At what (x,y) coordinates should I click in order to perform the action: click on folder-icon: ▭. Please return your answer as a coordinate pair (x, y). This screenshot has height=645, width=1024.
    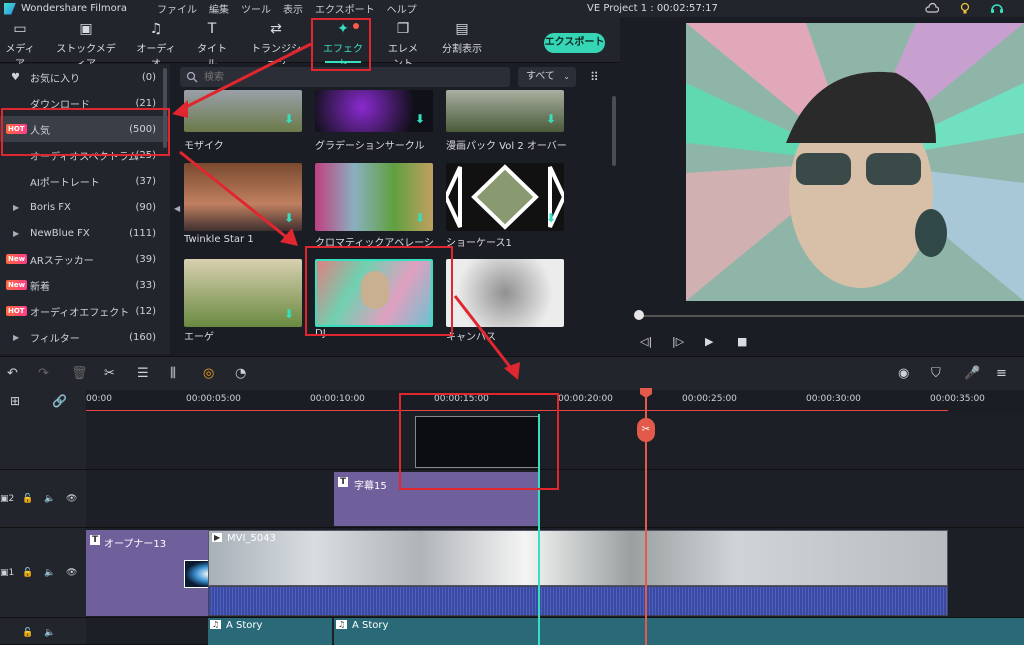
    Looking at the image, I should click on (20, 29).